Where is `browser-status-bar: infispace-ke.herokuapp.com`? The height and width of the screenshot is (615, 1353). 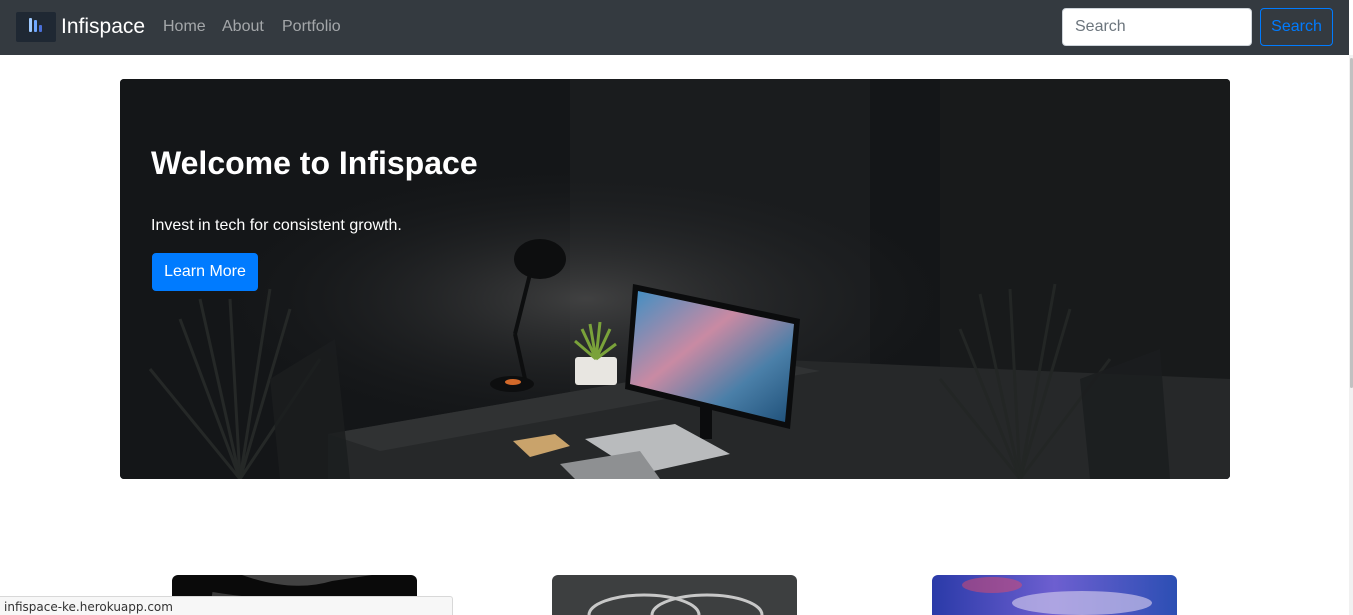
browser-status-bar: infispace-ke.herokuapp.com is located at coordinates (226, 605).